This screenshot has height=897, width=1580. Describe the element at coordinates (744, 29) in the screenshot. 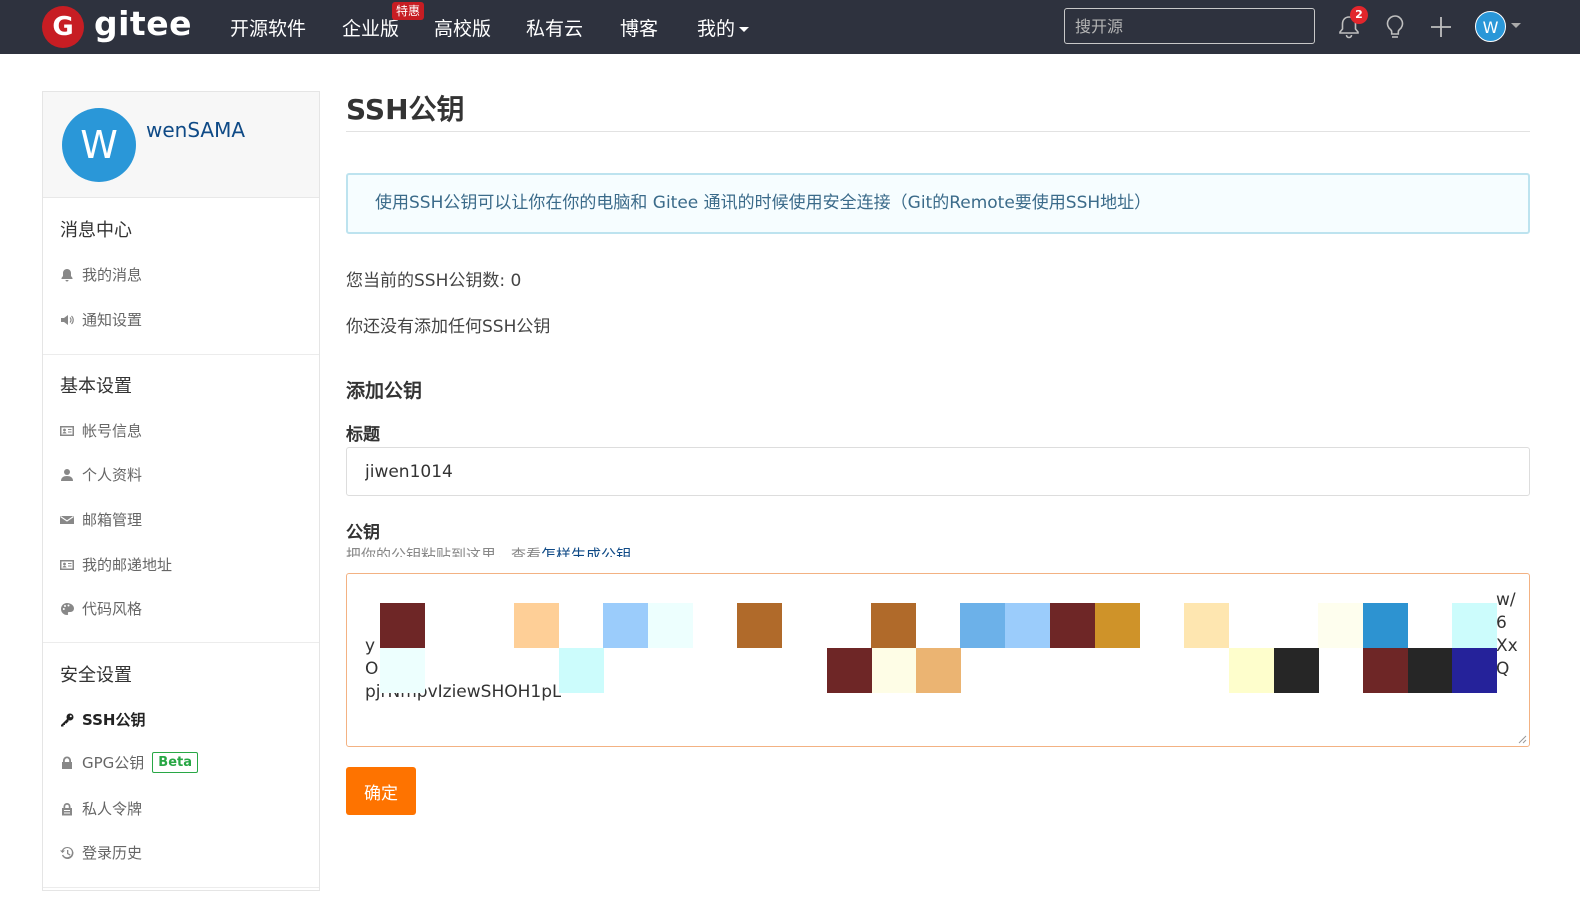

I see `chevron-down-icon` at that location.